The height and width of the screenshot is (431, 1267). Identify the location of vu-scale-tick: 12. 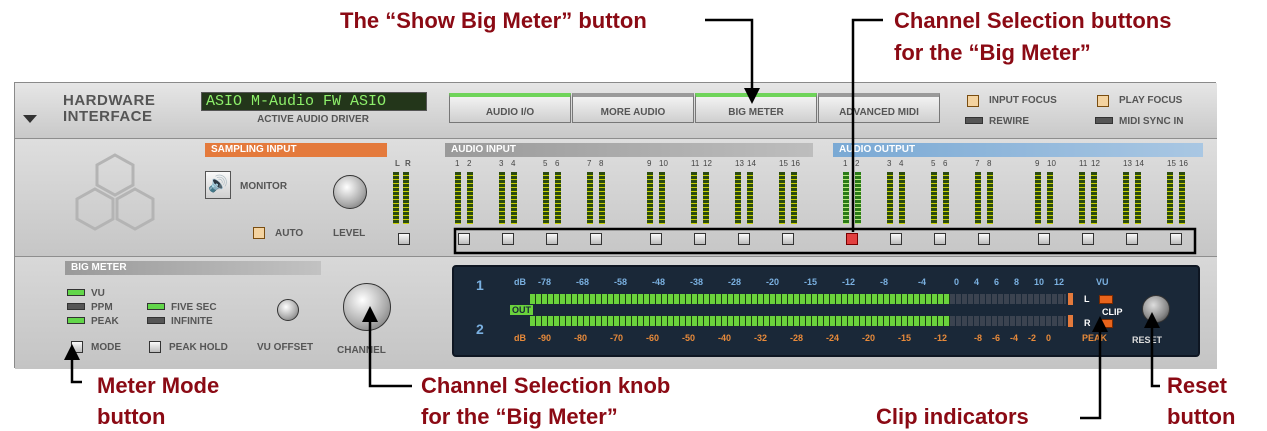
(1059, 282).